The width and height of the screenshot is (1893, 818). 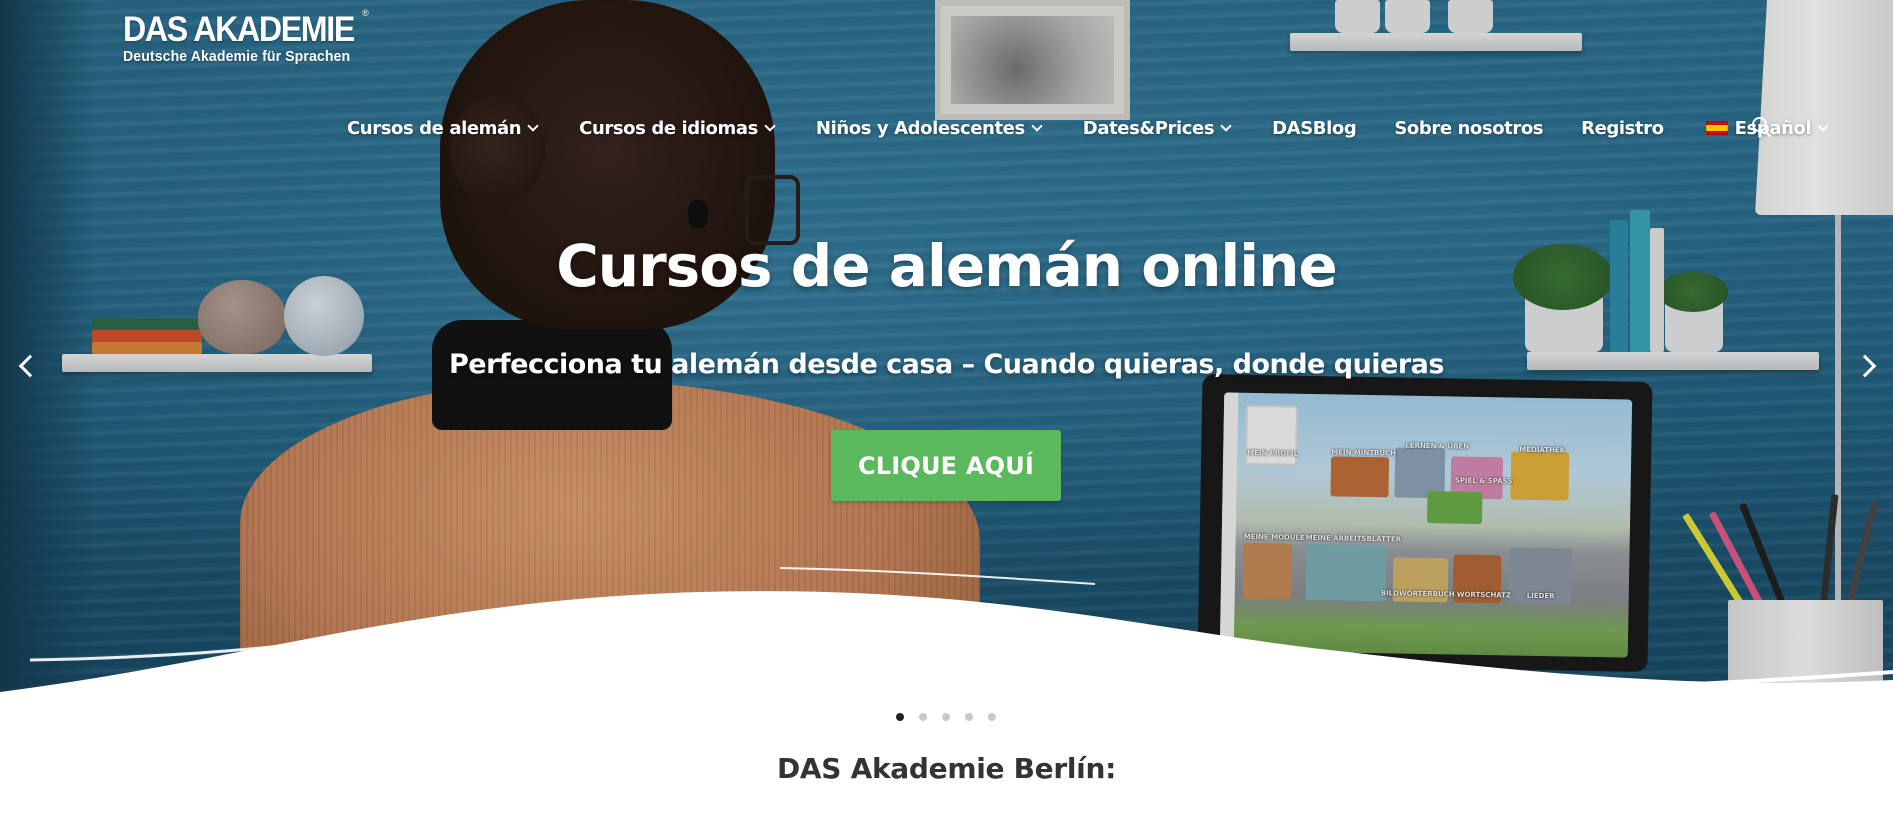 I want to click on nav-item-label: Cursos de idiomas, so click(x=668, y=128).